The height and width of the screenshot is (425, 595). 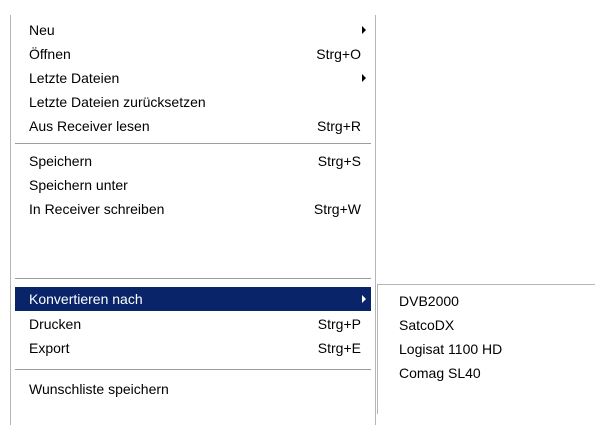 I want to click on menu-item-label: Wunschliste speichern, so click(x=99, y=389).